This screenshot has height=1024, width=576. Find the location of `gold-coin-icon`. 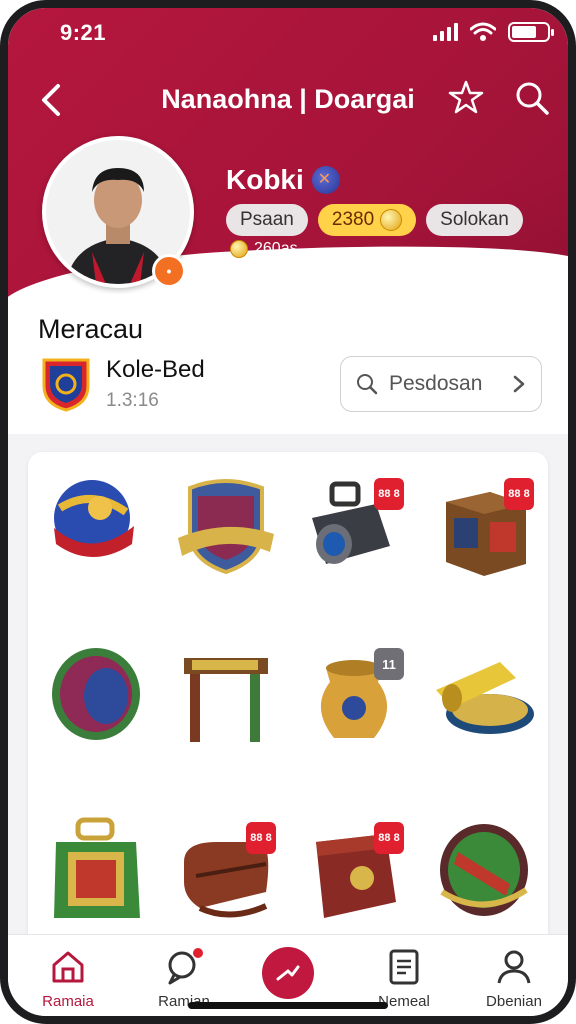

gold-coin-icon is located at coordinates (391, 220).